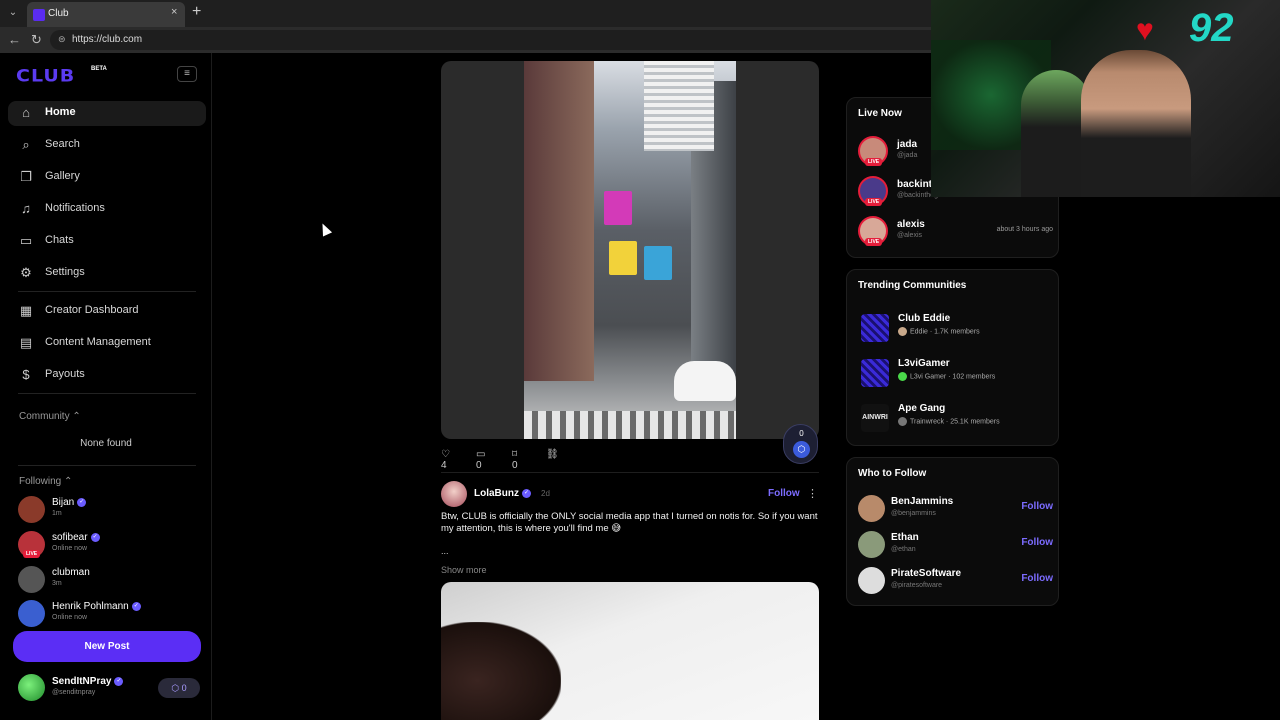 The height and width of the screenshot is (720, 1280). Describe the element at coordinates (76, 537) in the screenshot. I see `following-name: sofibear ✓` at that location.